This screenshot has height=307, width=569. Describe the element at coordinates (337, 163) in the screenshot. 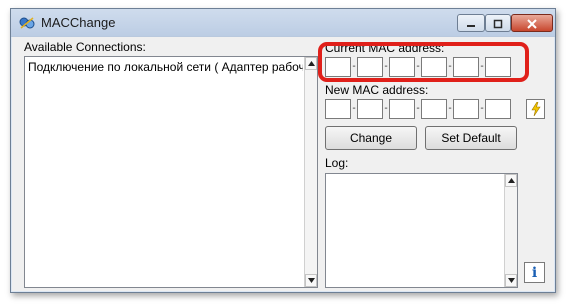

I see `log-label: Log:` at that location.